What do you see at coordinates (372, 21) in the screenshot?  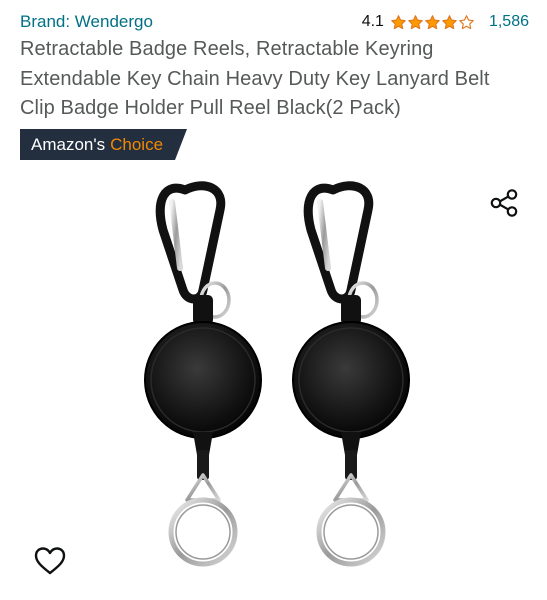 I see `rating-value: 4.1` at bounding box center [372, 21].